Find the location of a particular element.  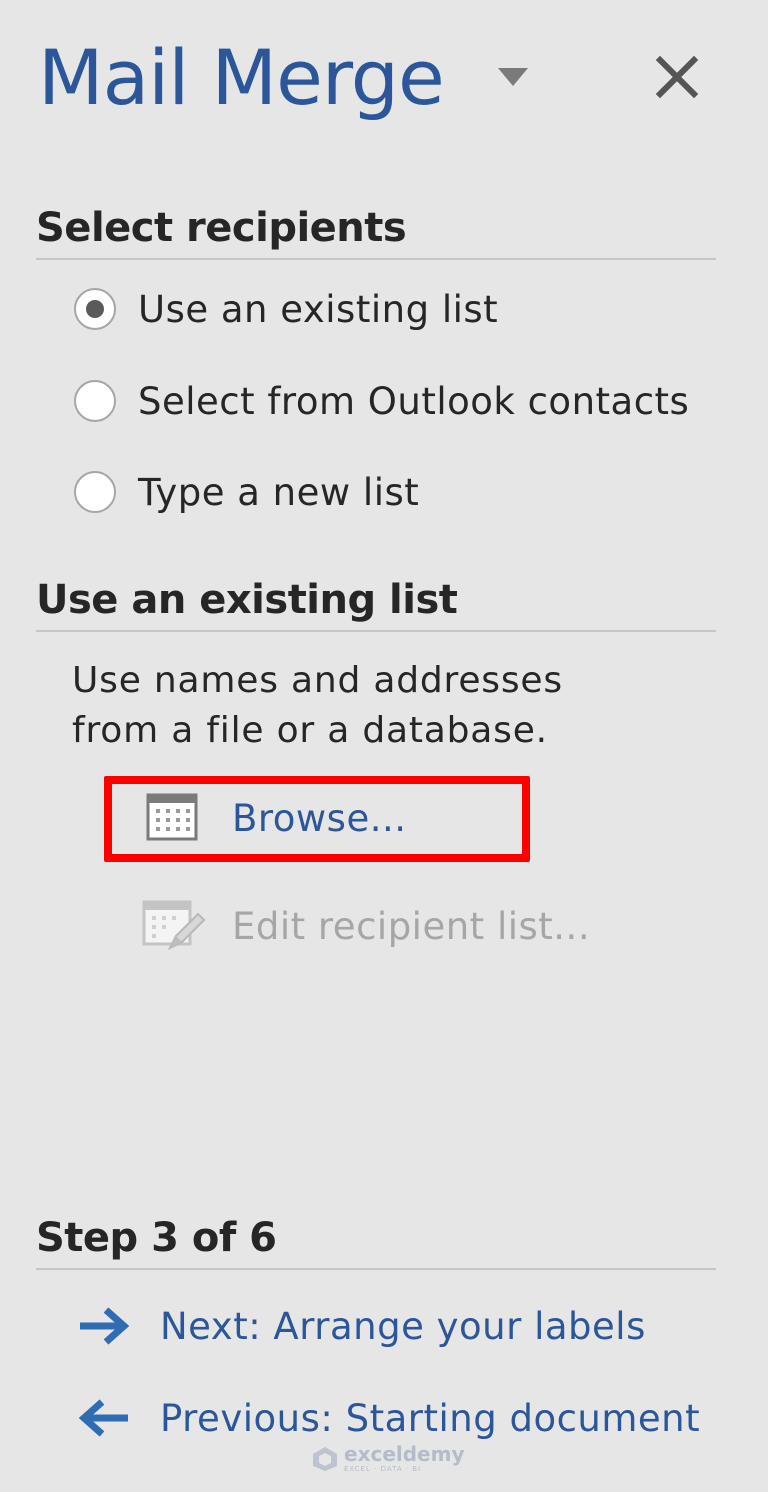

table-grid-icon is located at coordinates (172, 817).